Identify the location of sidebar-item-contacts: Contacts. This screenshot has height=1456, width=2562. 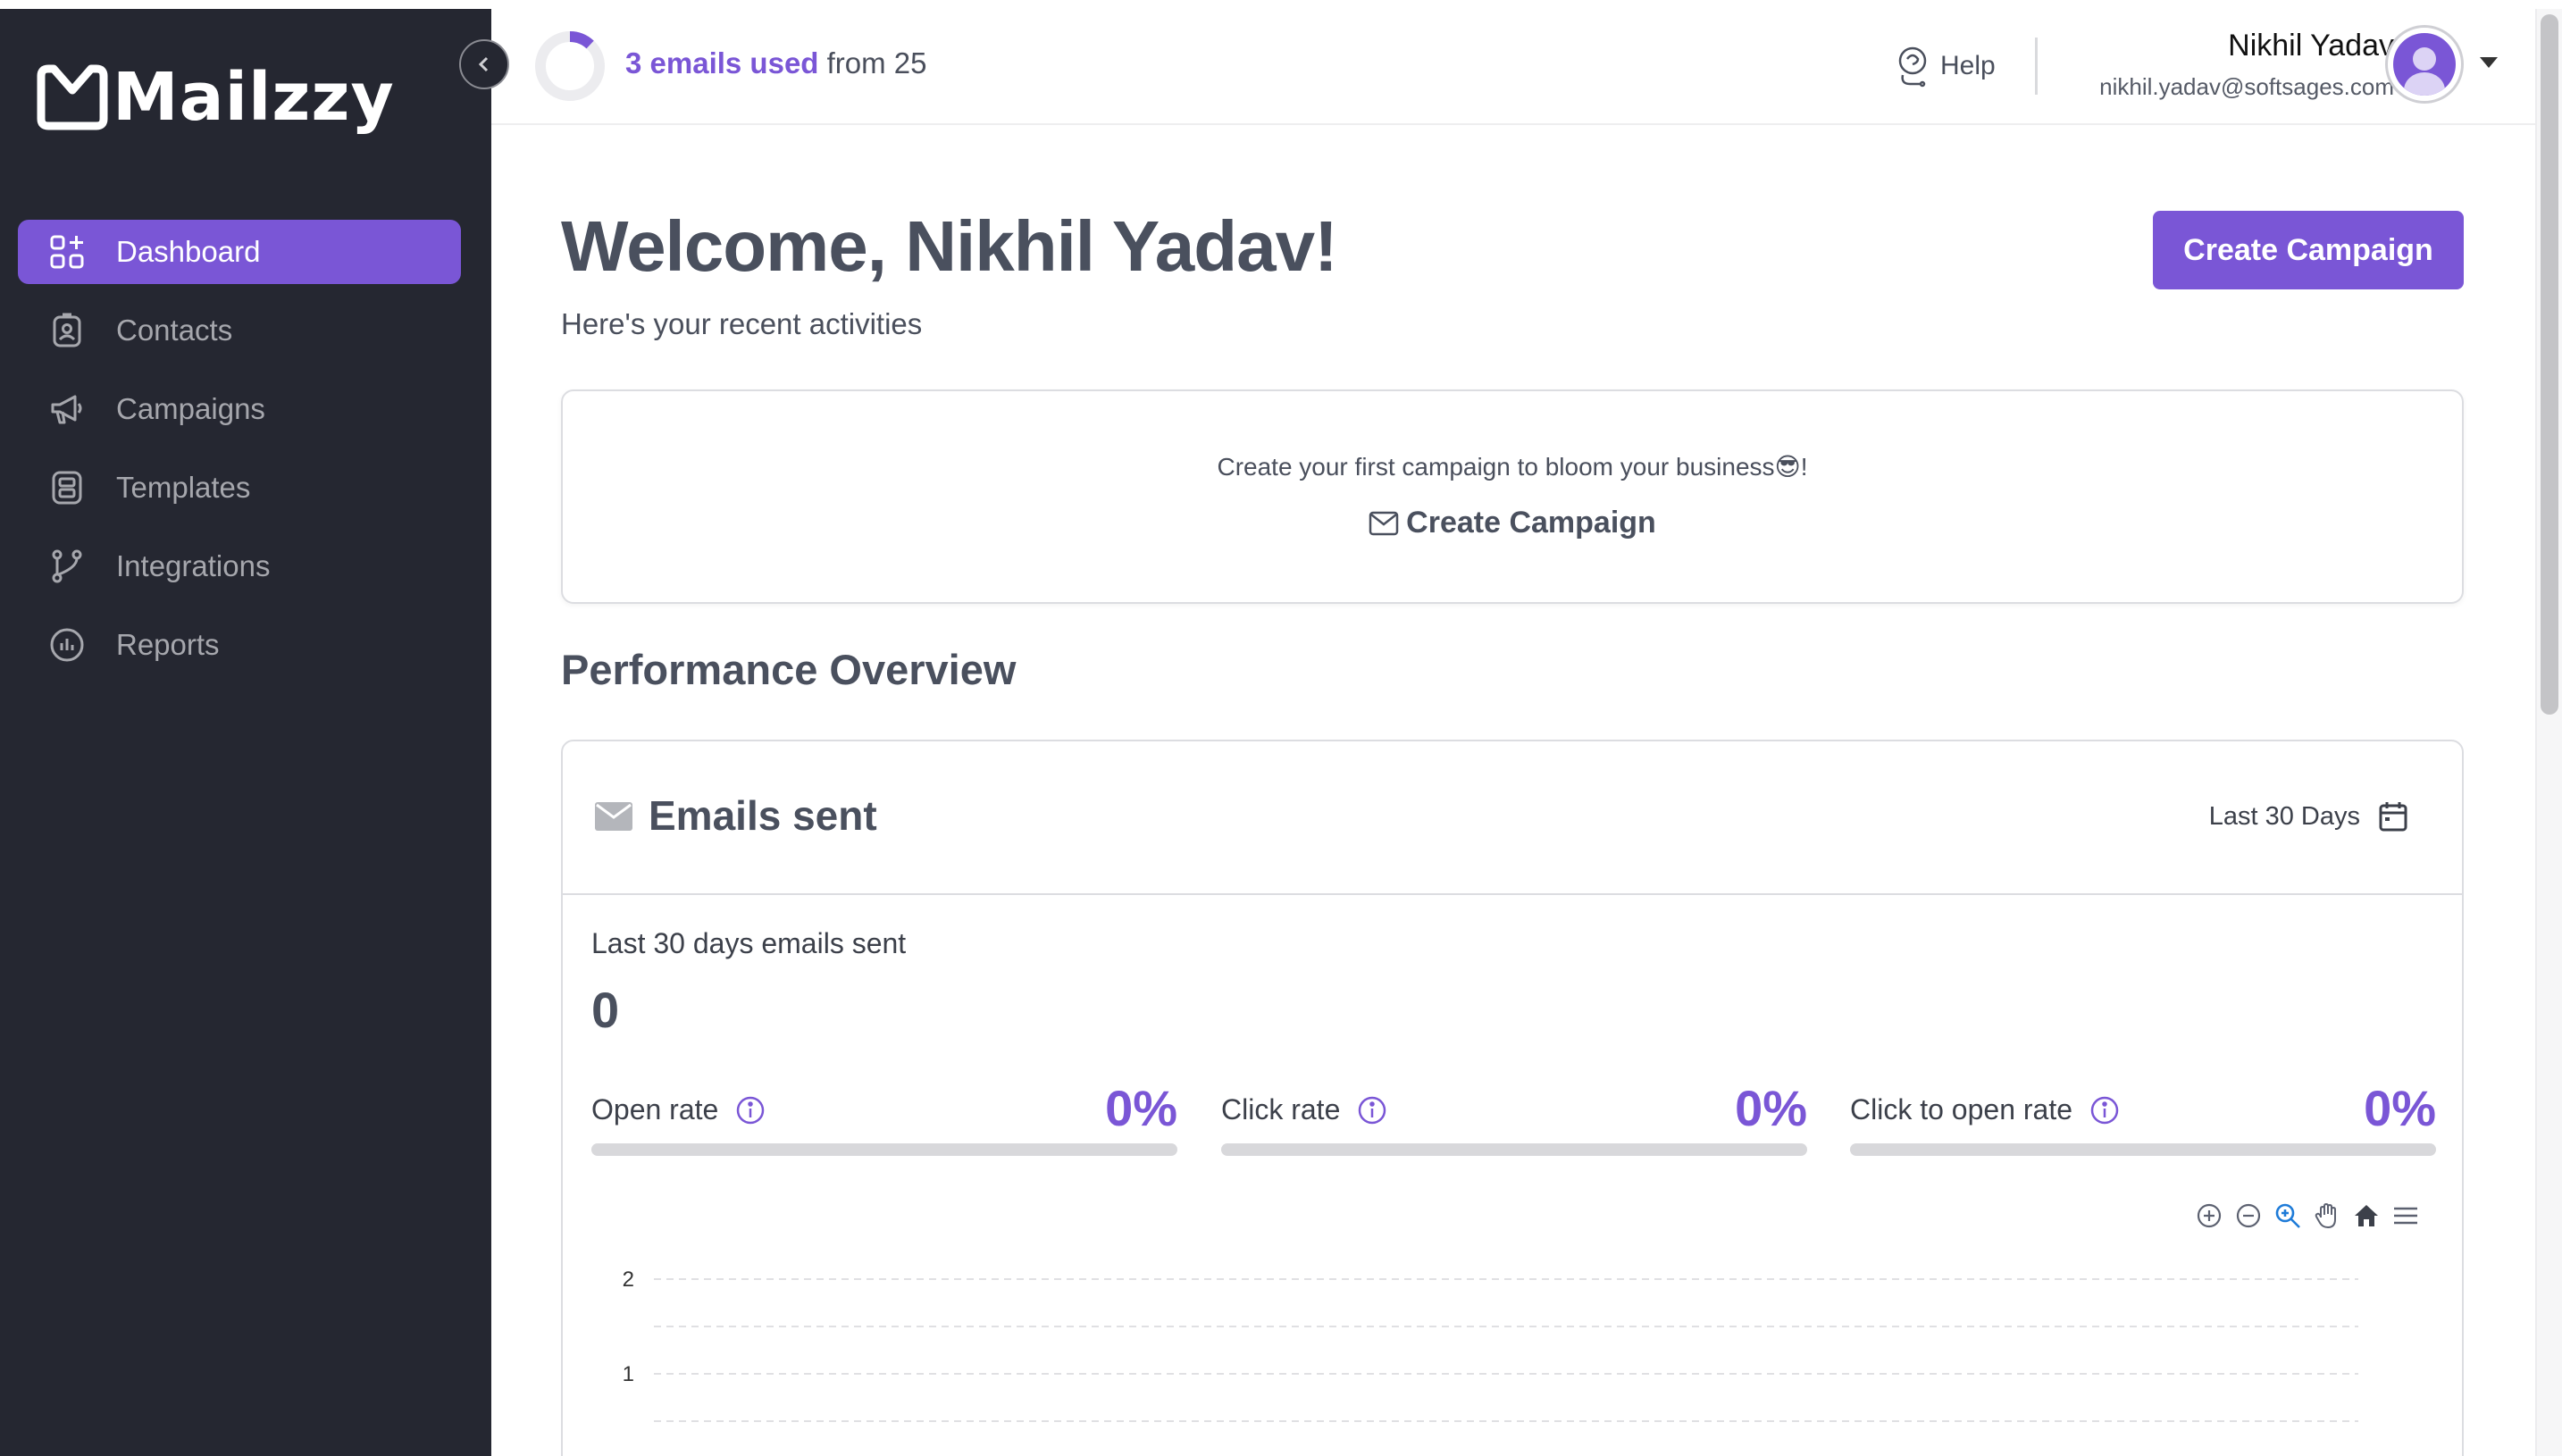
(239, 330).